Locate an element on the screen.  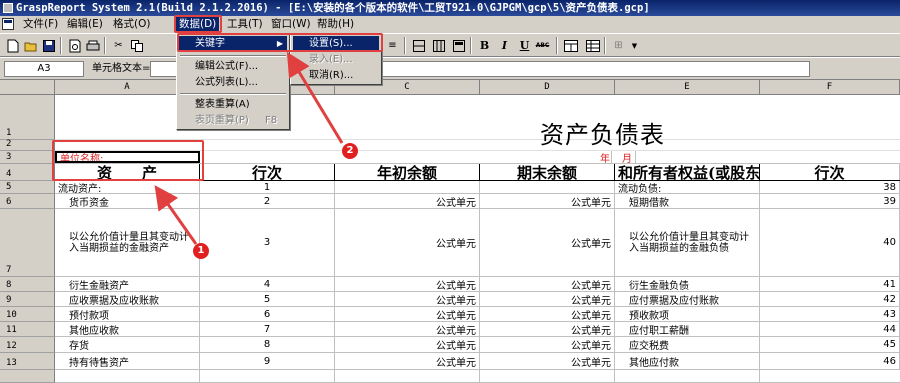
cut-icon: ✂ is located at coordinates (118, 45).